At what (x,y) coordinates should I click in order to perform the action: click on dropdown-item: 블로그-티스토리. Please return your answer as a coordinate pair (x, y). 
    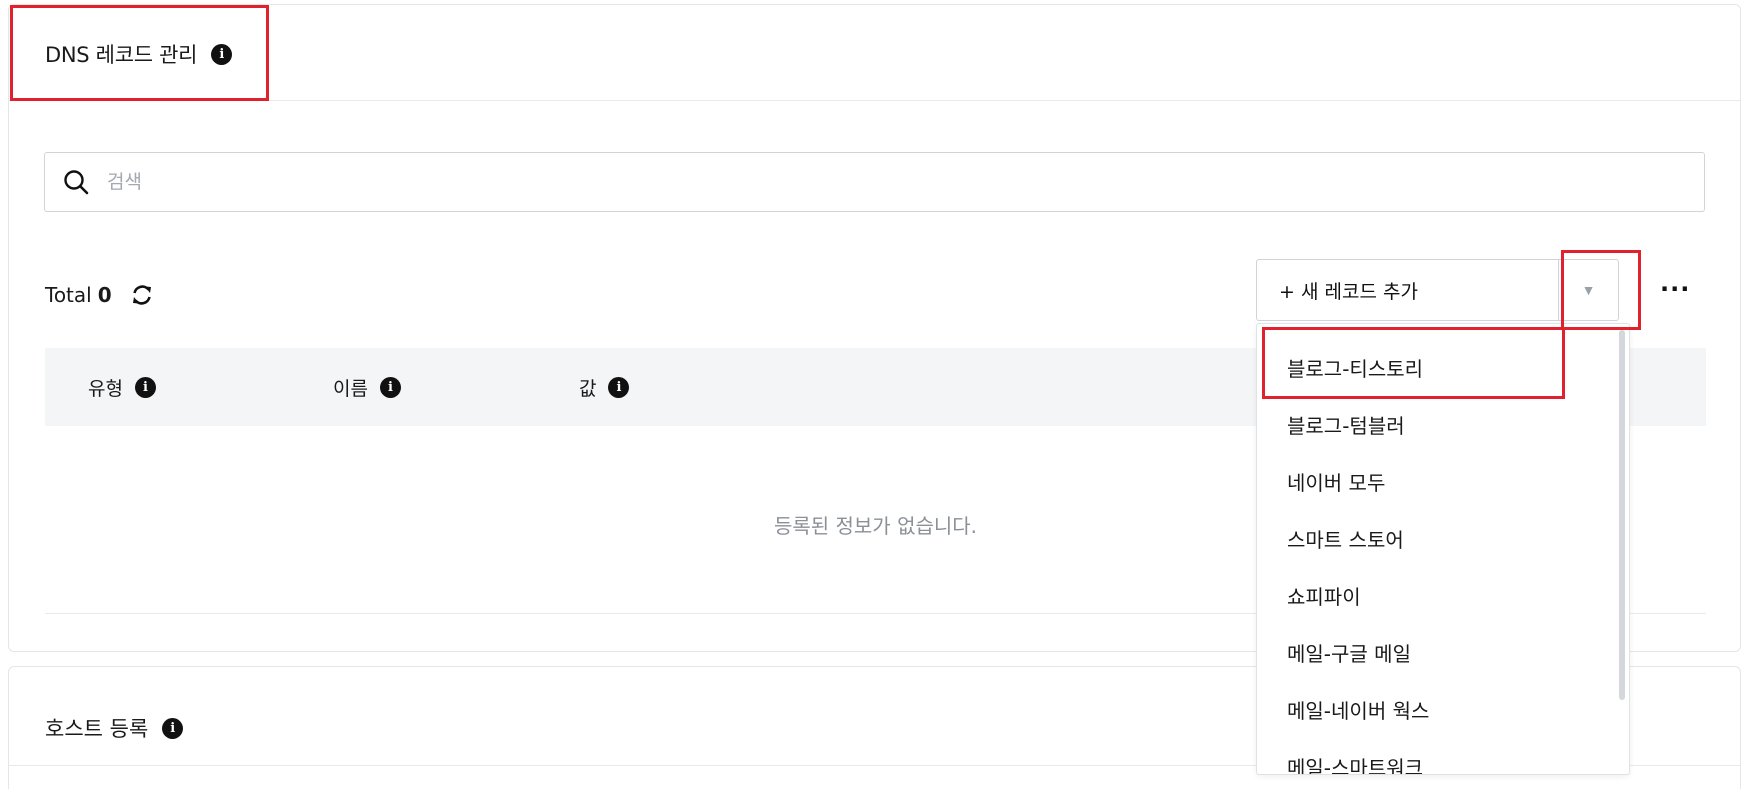
    Looking at the image, I should click on (1355, 367).